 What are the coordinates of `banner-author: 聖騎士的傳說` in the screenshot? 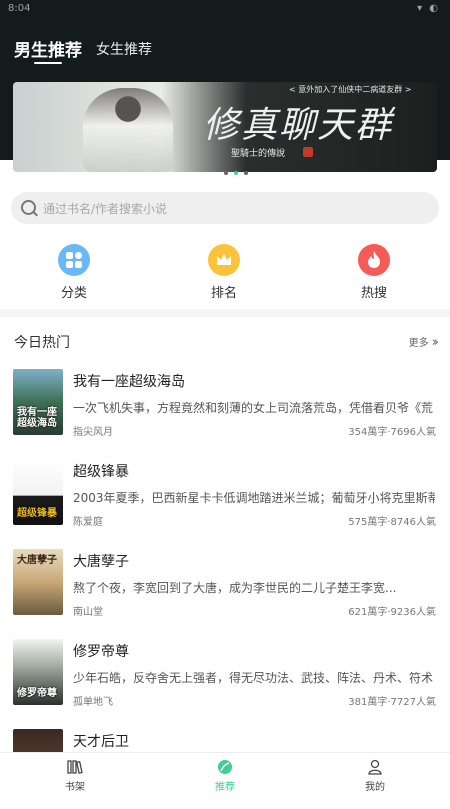 It's located at (258, 154).